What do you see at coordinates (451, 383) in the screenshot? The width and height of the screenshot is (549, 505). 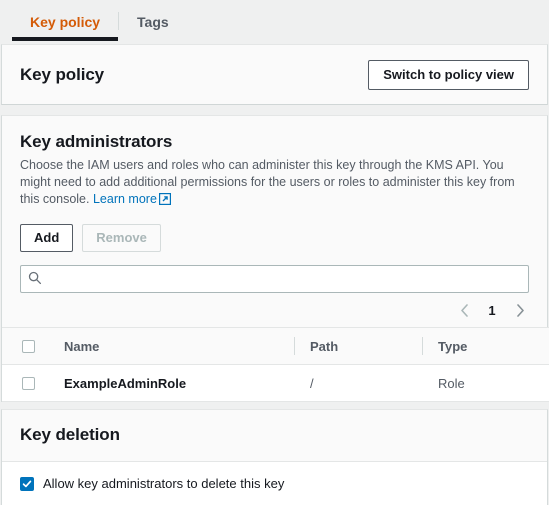 I see `cell-type-value: Role` at bounding box center [451, 383].